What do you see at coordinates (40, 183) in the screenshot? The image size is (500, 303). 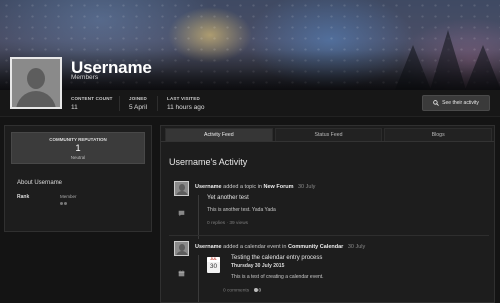 I see `about-title: About Username` at bounding box center [40, 183].